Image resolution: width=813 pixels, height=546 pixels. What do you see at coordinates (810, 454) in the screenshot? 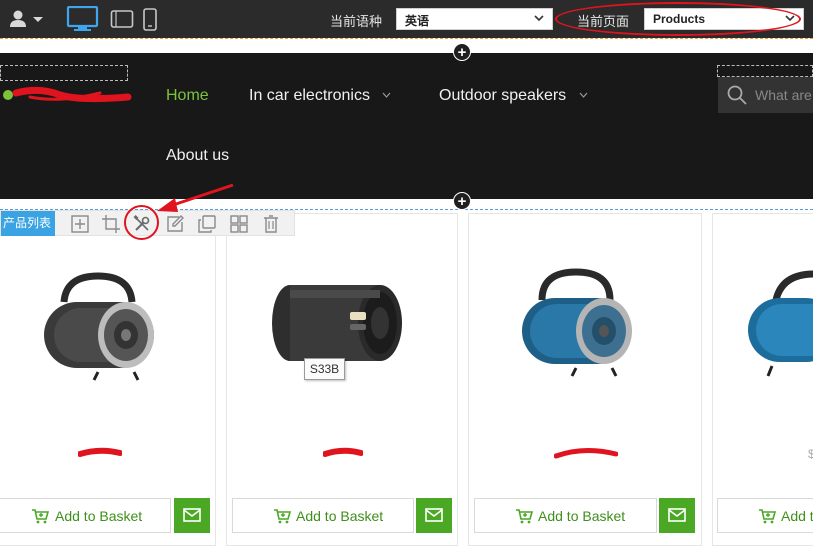
I see `price-fragment: $` at bounding box center [810, 454].